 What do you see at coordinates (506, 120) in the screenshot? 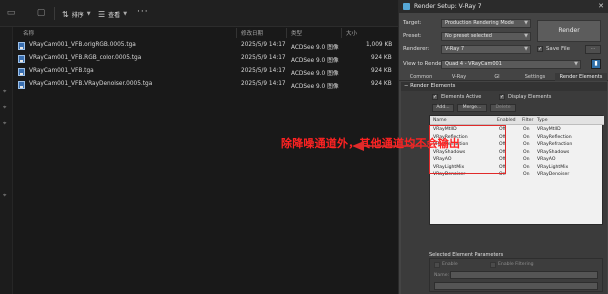
I see `col-enabled: Enabled` at bounding box center [506, 120].